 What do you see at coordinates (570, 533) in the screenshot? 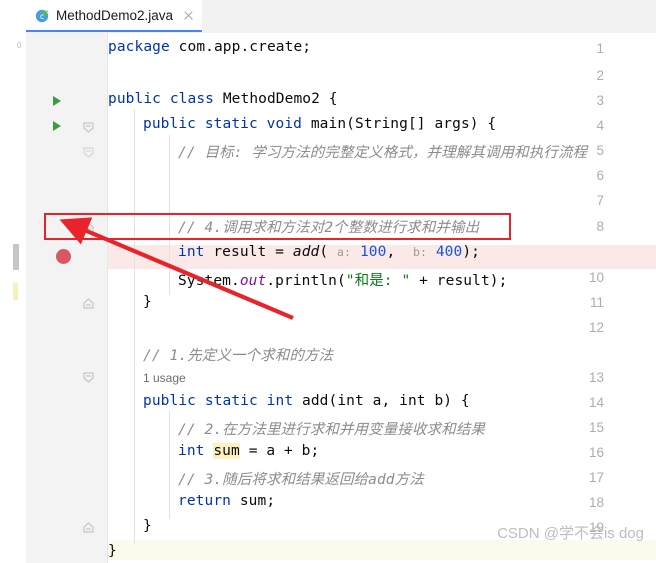
I see `csdn-watermark: CSDN @学不会is dog` at bounding box center [570, 533].